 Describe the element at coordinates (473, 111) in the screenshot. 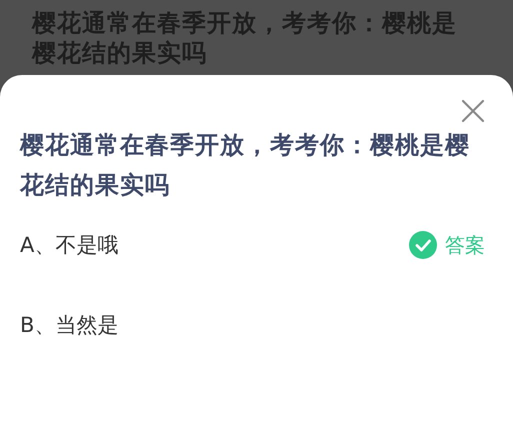

I see `close-icon` at that location.